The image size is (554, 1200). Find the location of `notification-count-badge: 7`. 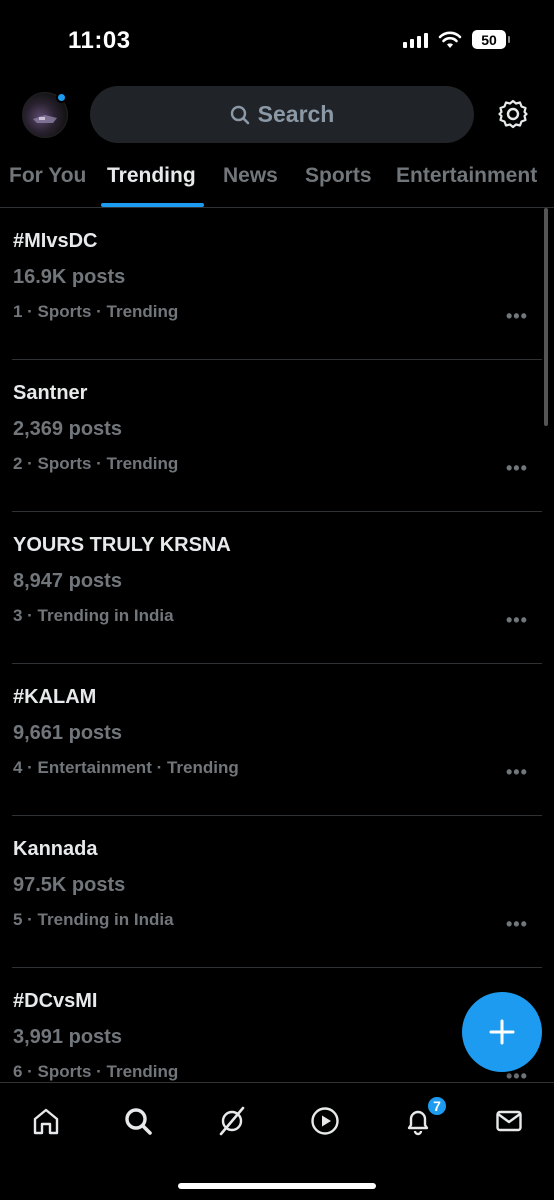

notification-count-badge: 7 is located at coordinates (437, 1106).